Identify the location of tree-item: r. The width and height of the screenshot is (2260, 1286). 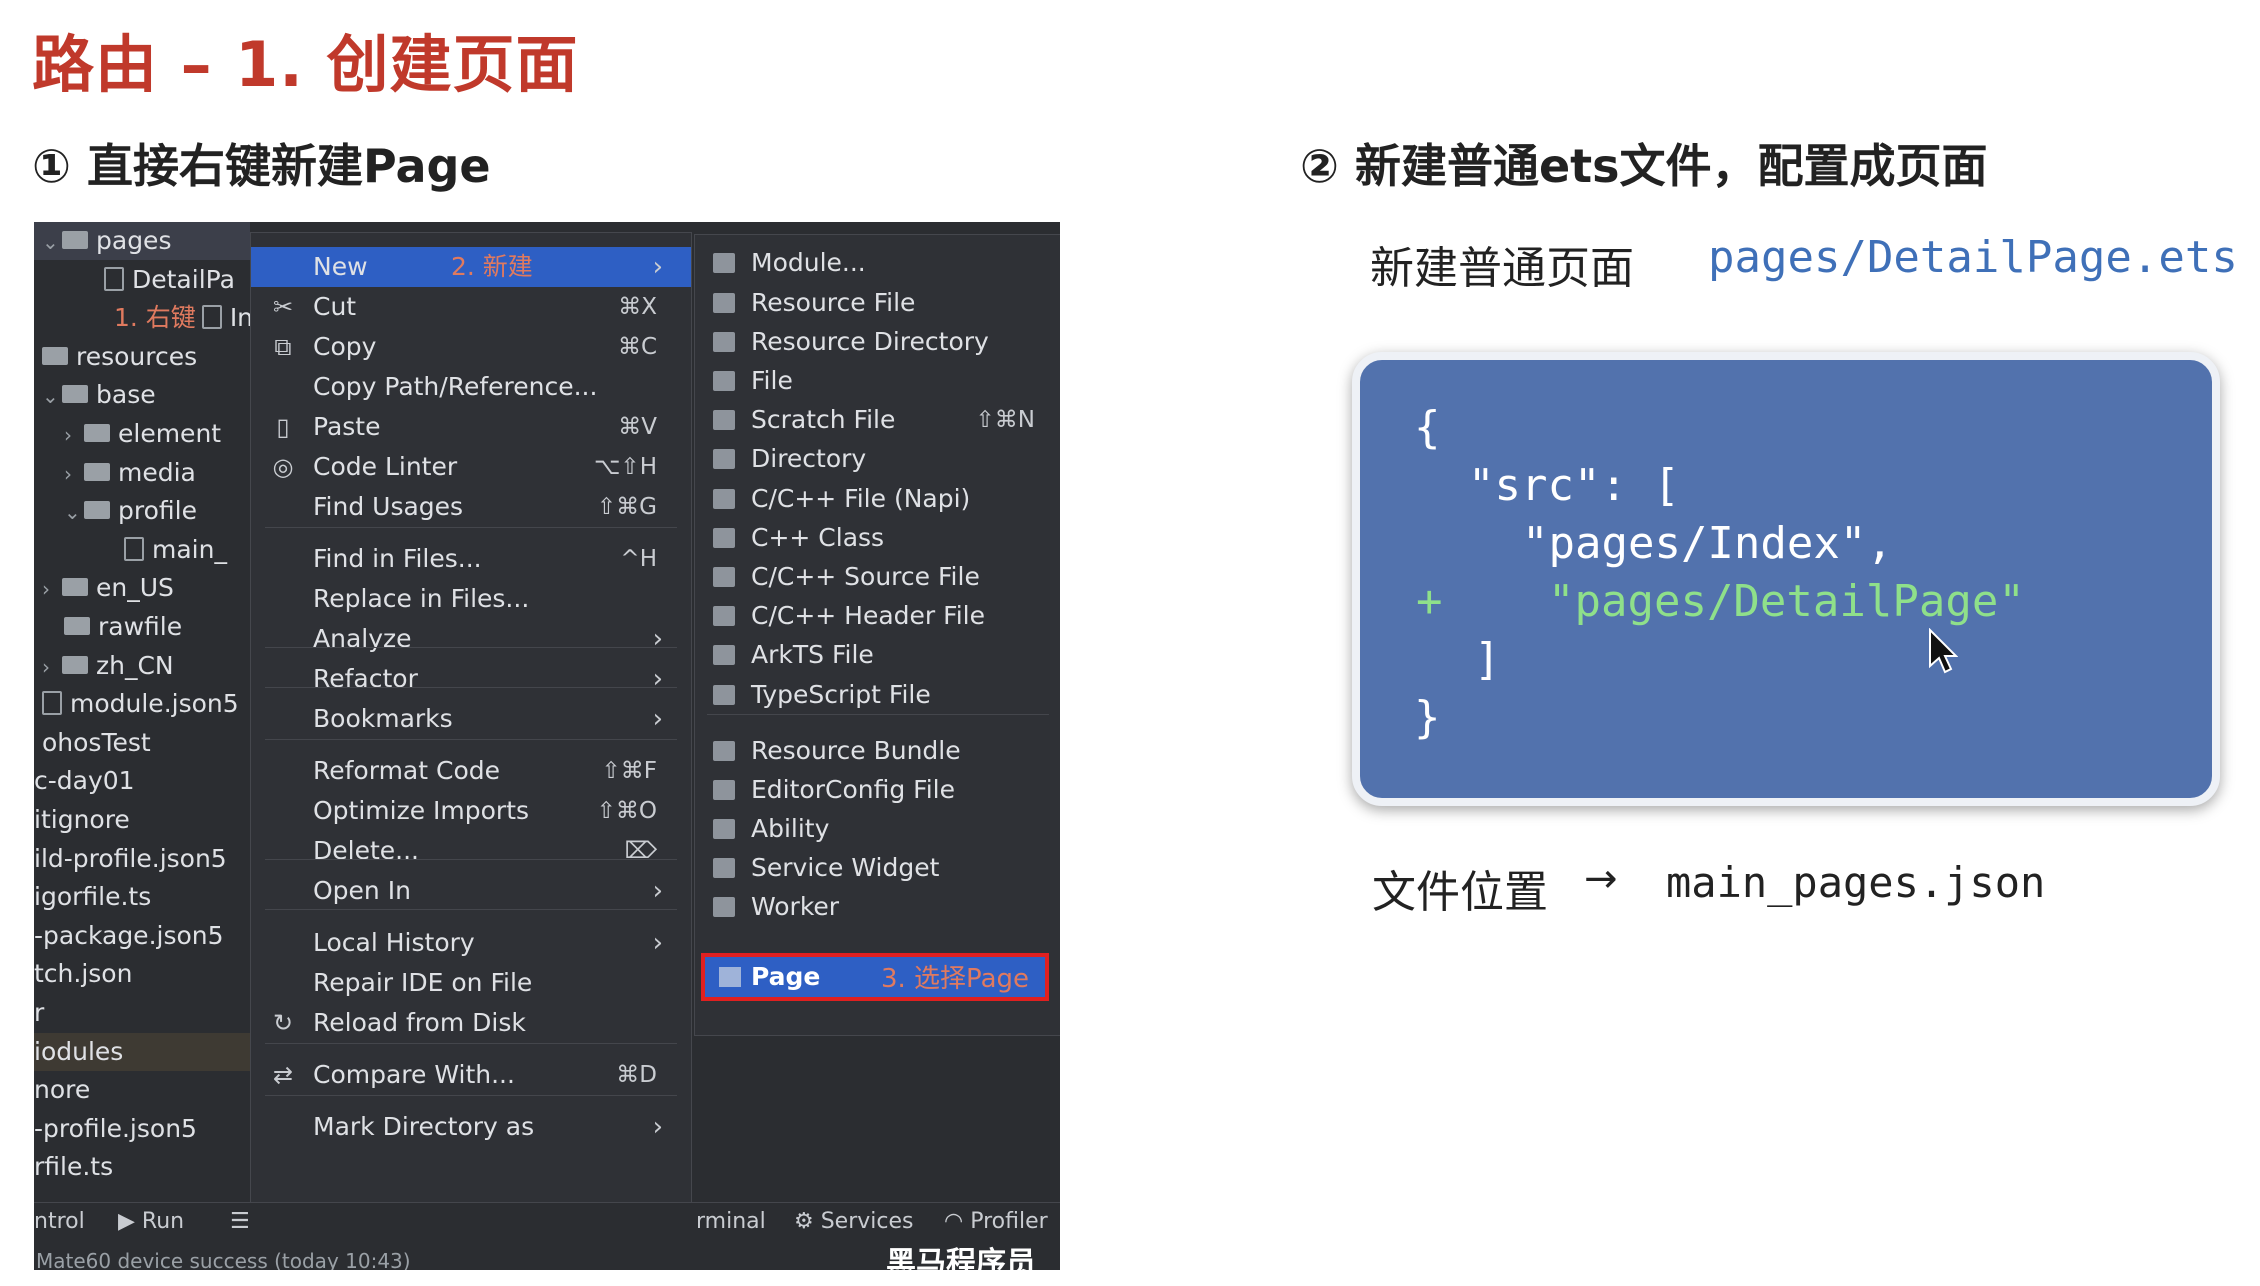
(142, 1013).